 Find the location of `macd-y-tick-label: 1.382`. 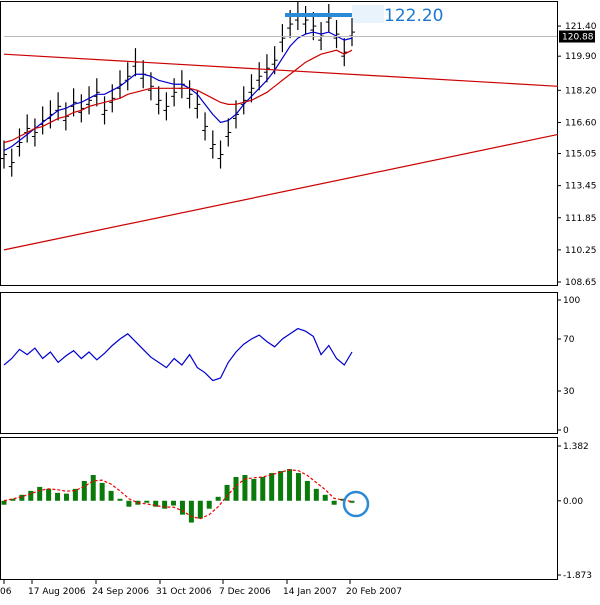

macd-y-tick-label: 1.382 is located at coordinates (576, 447).